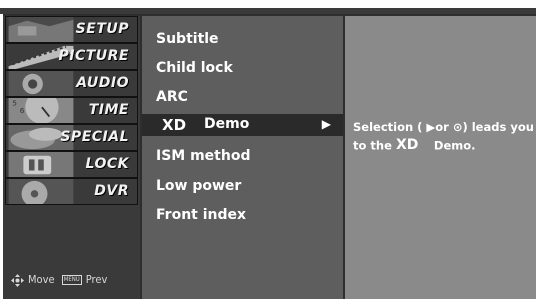  What do you see at coordinates (71, 280) in the screenshot?
I see `menu-key-icon: MENU` at bounding box center [71, 280].